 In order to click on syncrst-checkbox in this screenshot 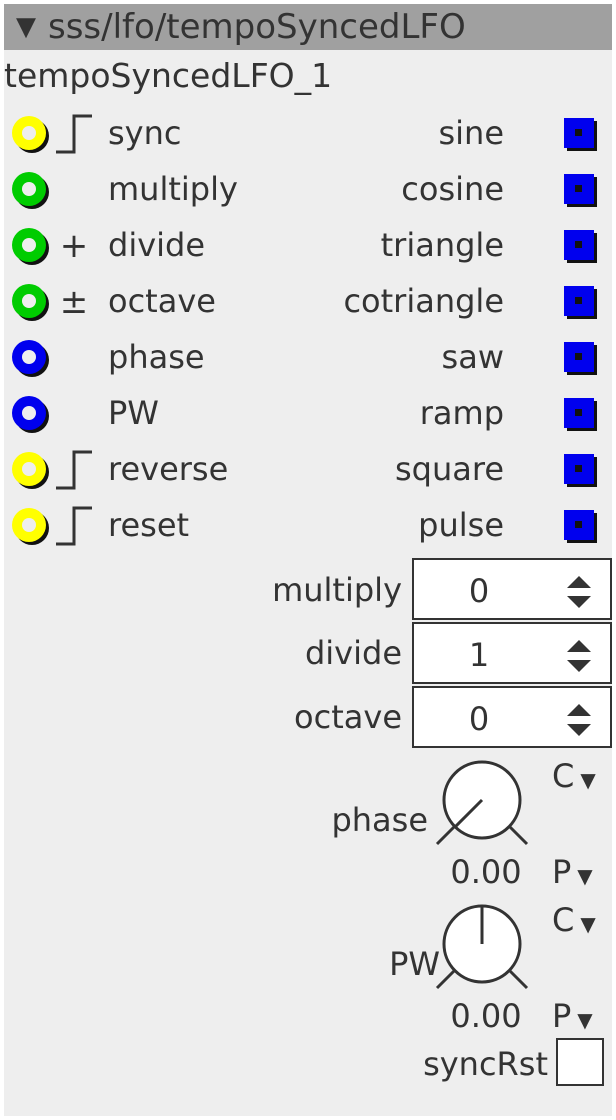, I will do `click(580, 1062)`.